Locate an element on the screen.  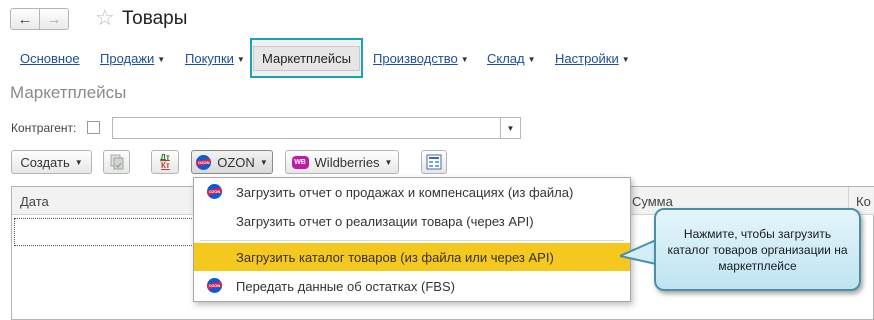
counterparty-checkbox is located at coordinates (93, 127).